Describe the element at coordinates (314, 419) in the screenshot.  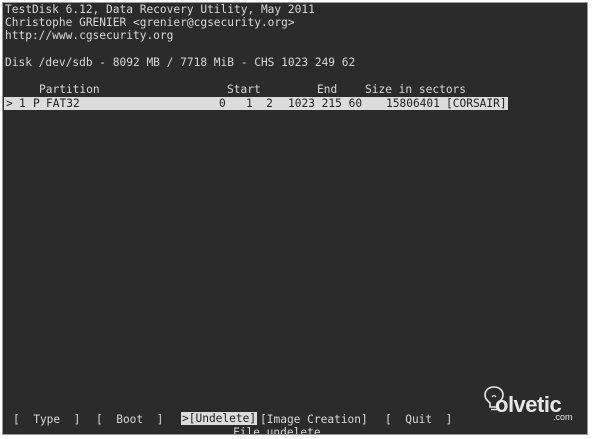
I see `menu-image-creation: [Image Creation]` at that location.